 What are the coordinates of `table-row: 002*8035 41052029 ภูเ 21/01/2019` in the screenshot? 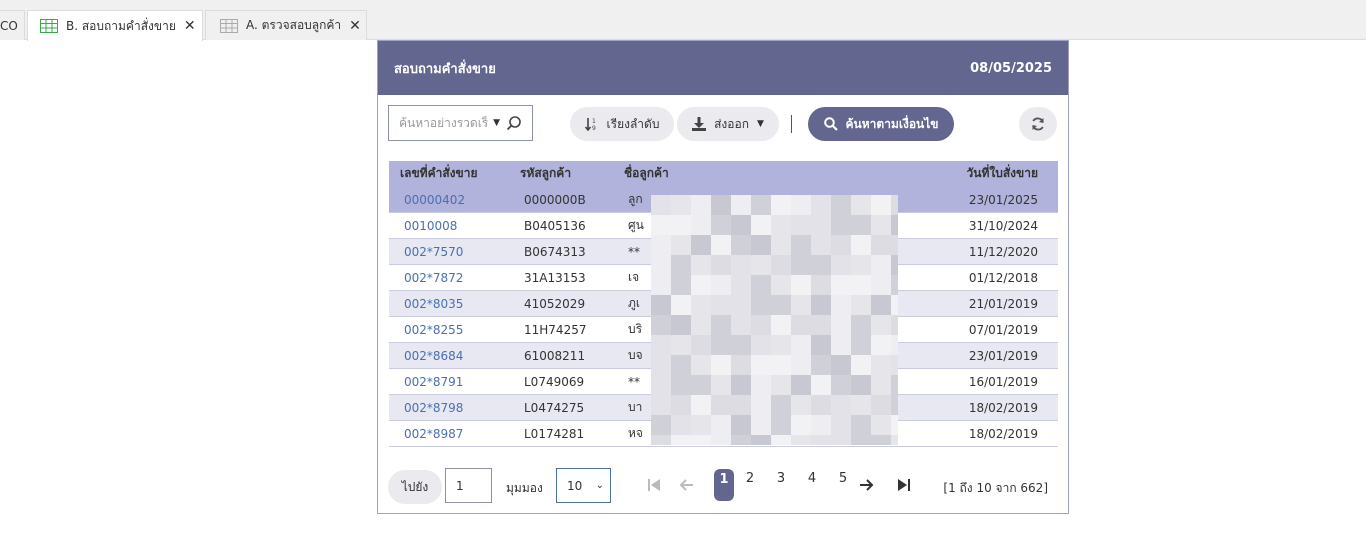 It's located at (723, 304).